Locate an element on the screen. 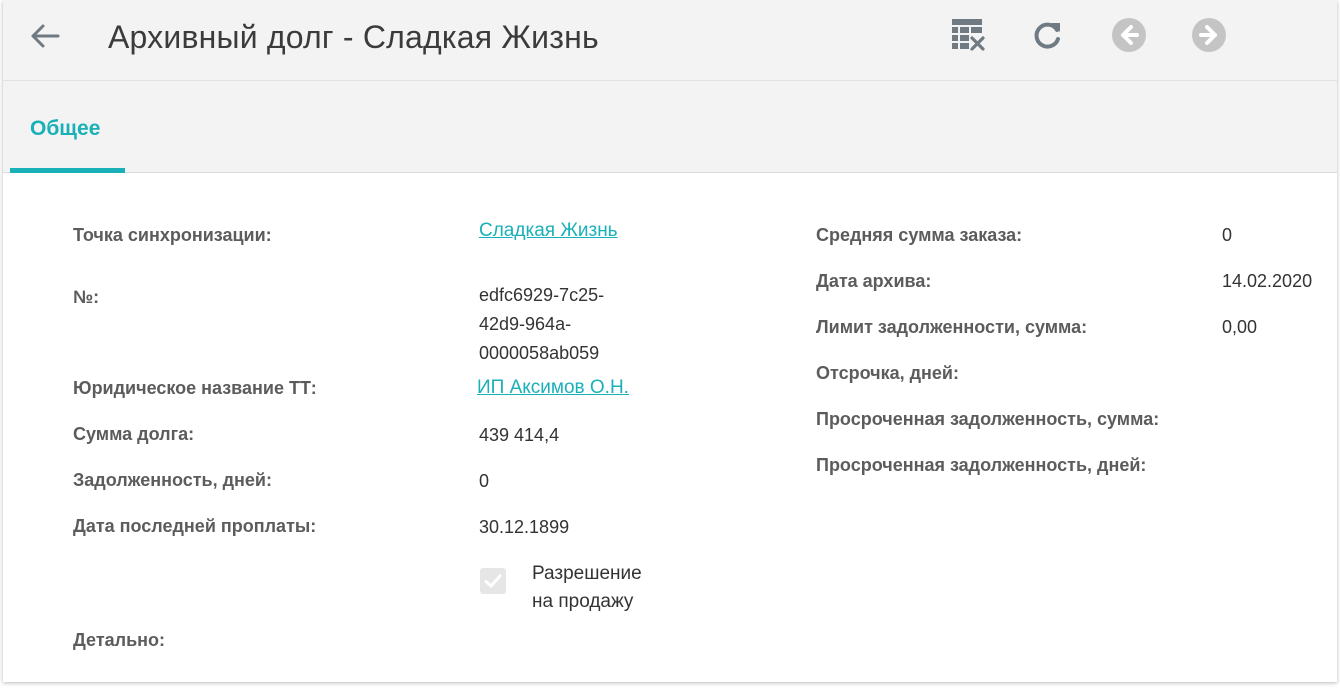 The image size is (1340, 689). sale-permission-label-line: Разрешение is located at coordinates (587, 573).